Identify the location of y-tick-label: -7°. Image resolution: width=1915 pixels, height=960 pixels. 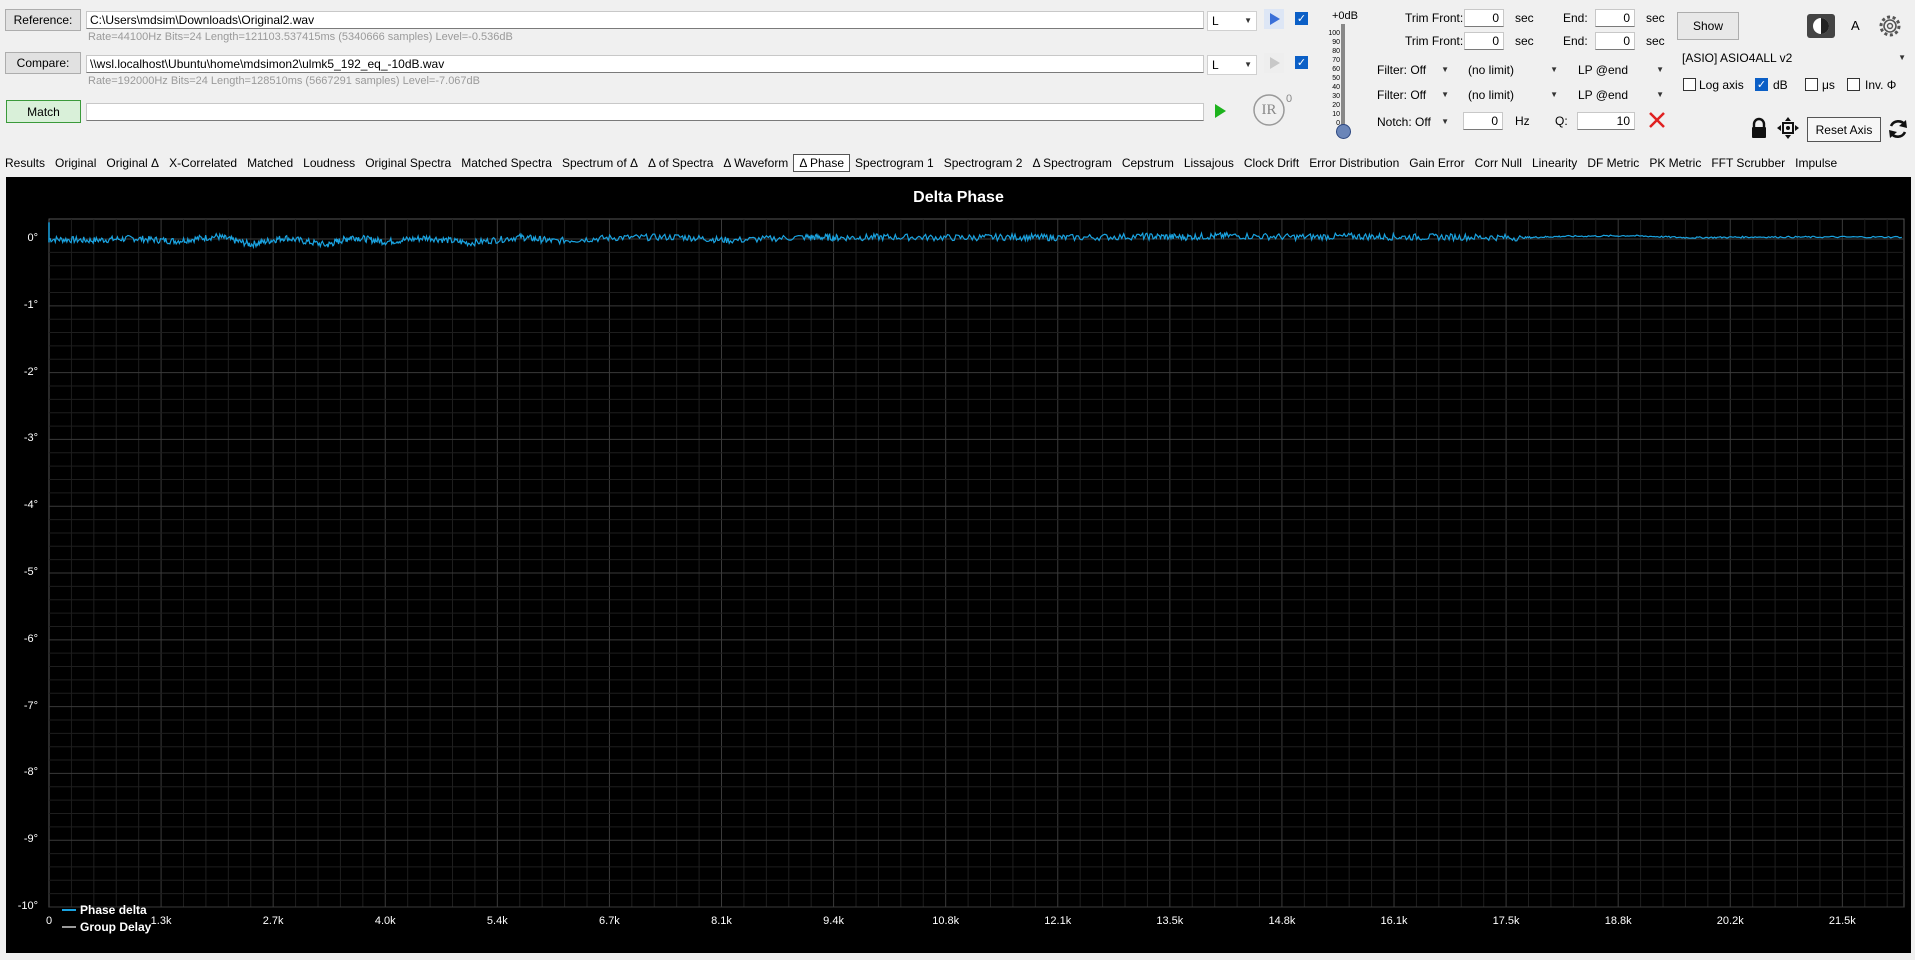
(30, 705).